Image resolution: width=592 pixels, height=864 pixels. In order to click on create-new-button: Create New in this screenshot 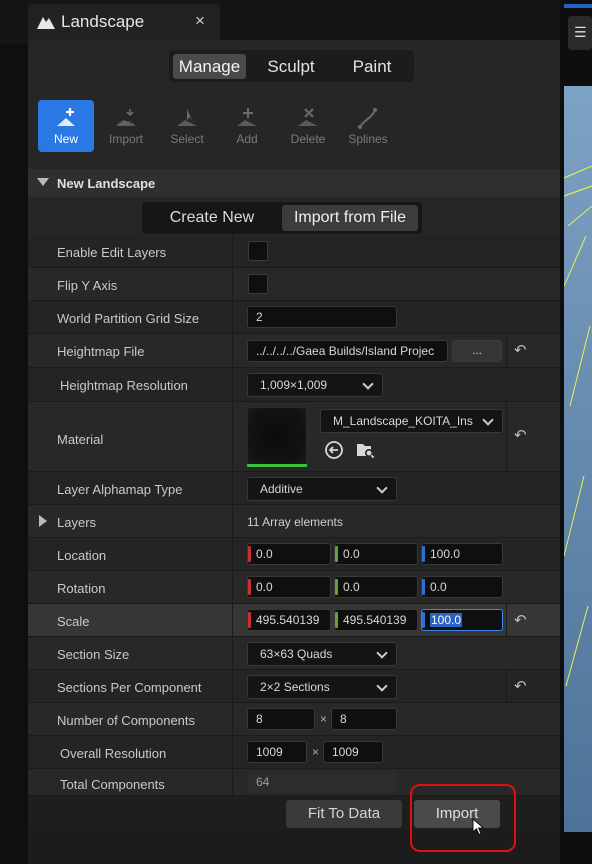, I will do `click(212, 218)`.